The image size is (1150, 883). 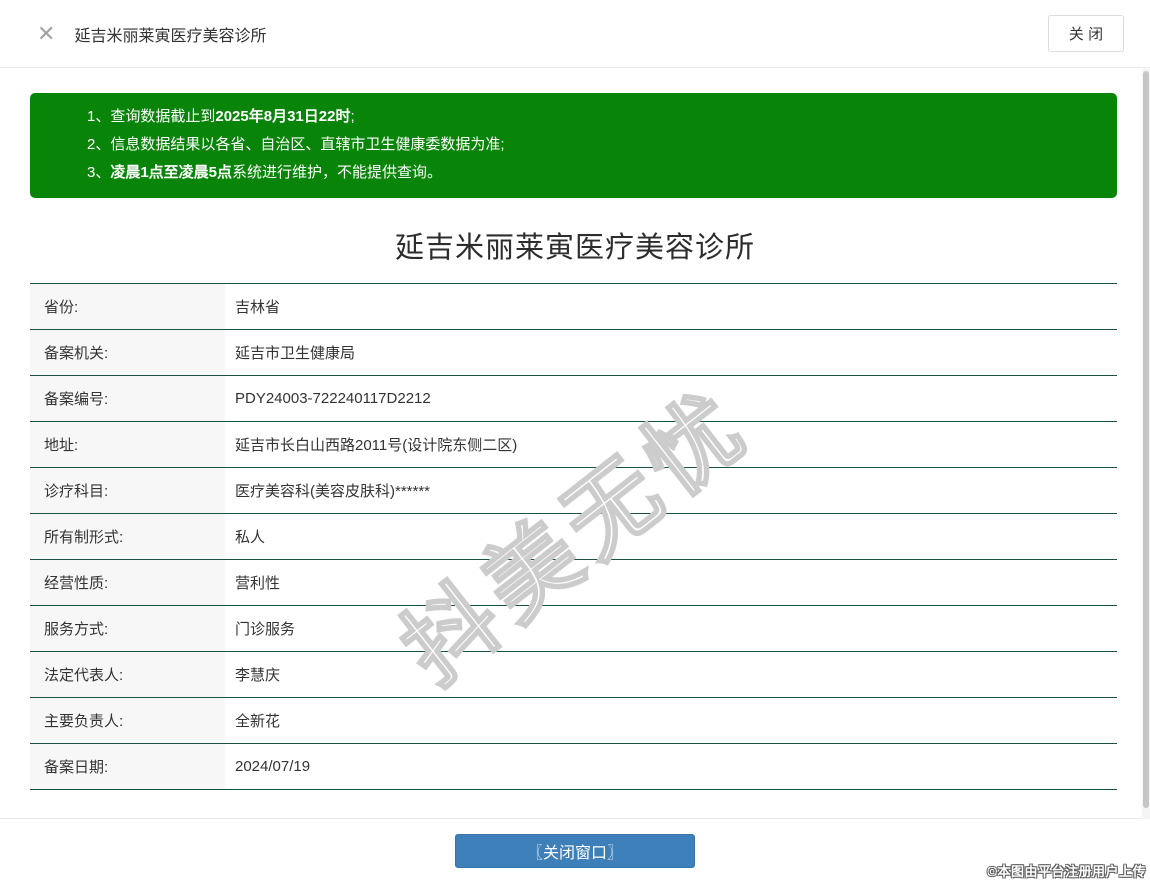 I want to click on row-value: 延吉市卫生健康局, so click(x=295, y=353).